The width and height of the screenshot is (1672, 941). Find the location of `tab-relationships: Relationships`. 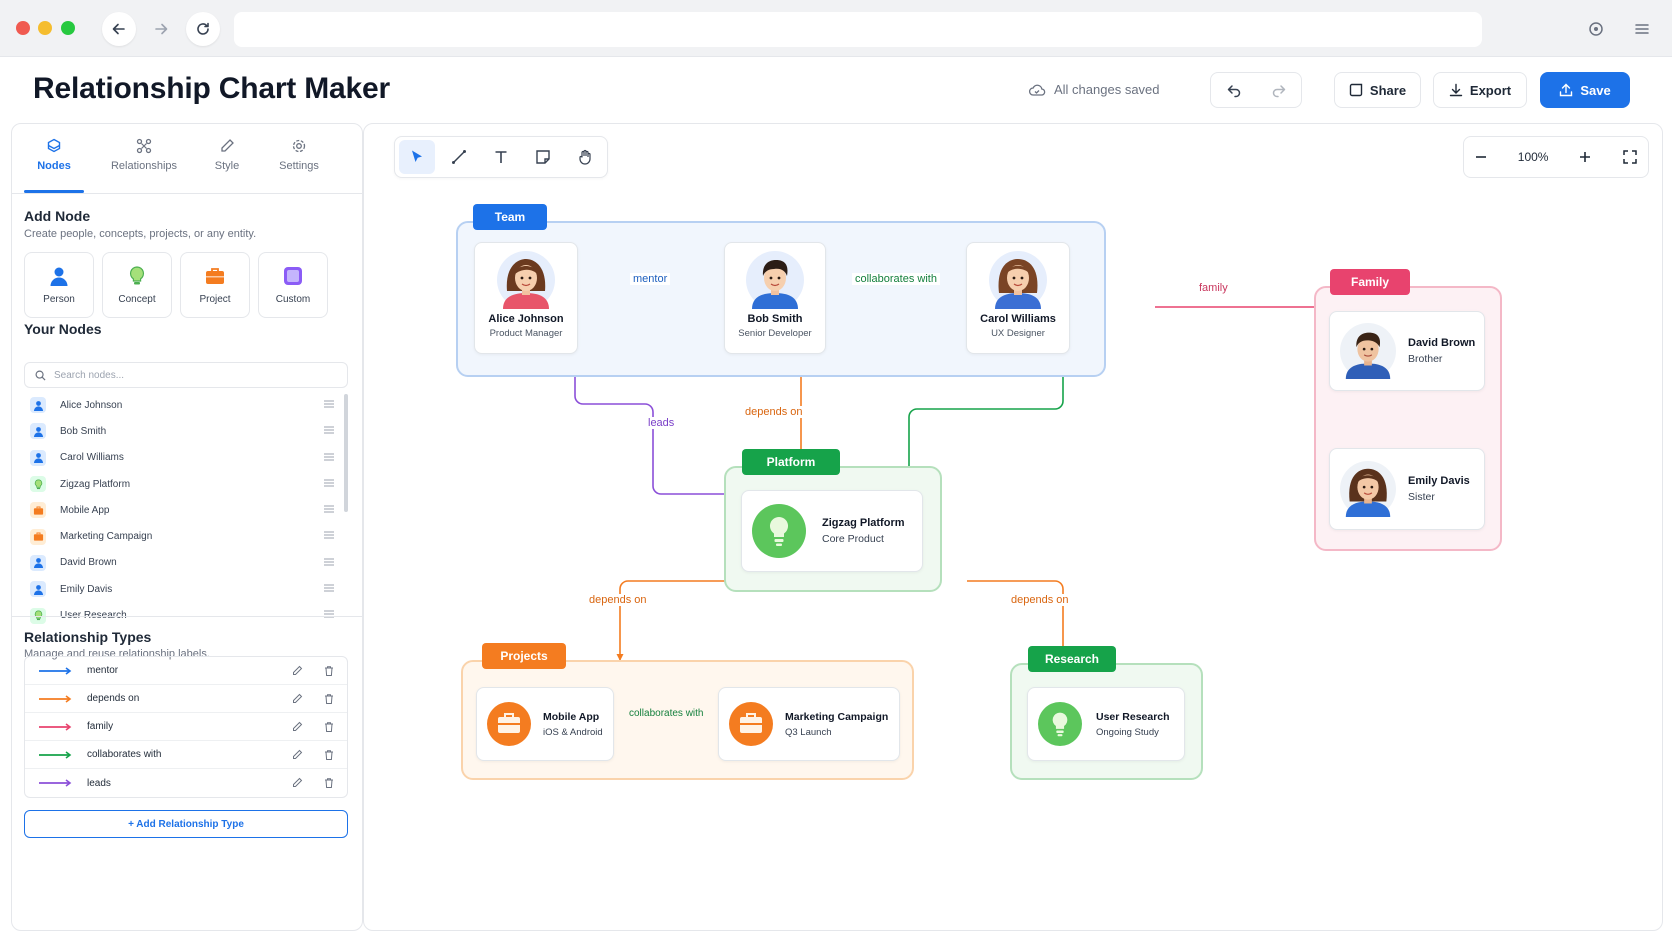

tab-relationships: Relationships is located at coordinates (144, 163).